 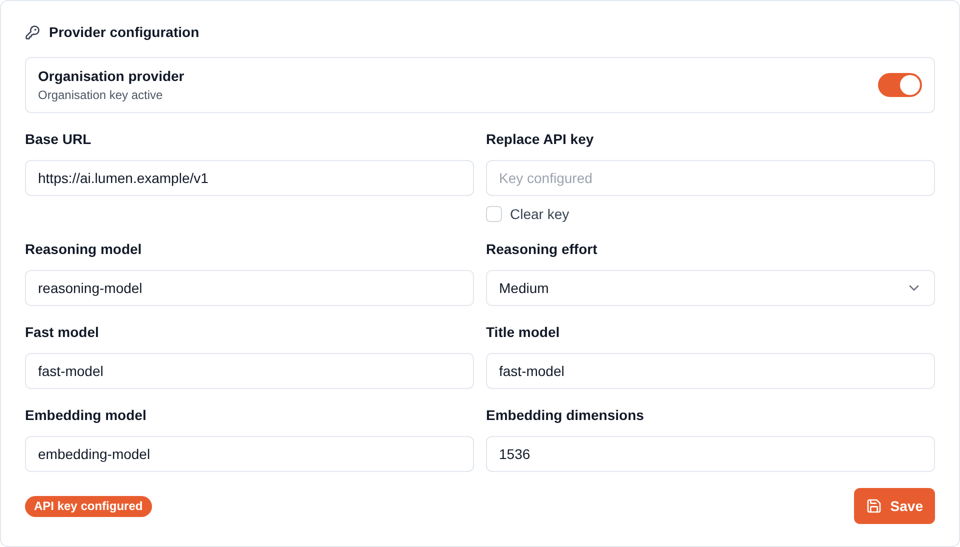 What do you see at coordinates (249, 454) in the screenshot?
I see `input-field: embedding-model` at bounding box center [249, 454].